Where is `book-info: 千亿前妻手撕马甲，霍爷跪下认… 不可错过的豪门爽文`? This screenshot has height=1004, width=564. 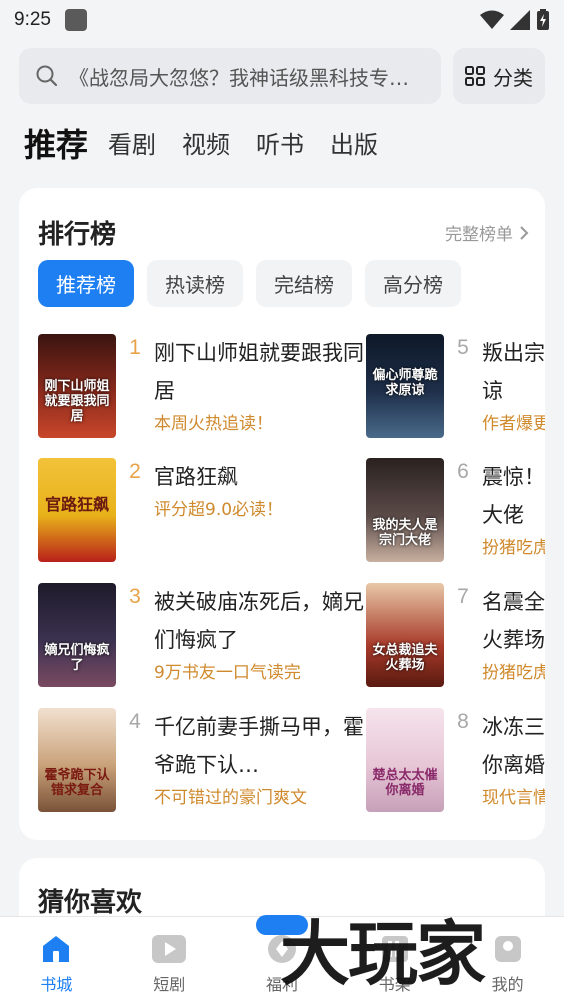
book-info: 千亿前妻手撕马甲，霍爷跪下认… 不可错过的豪门爽文 is located at coordinates (259, 760).